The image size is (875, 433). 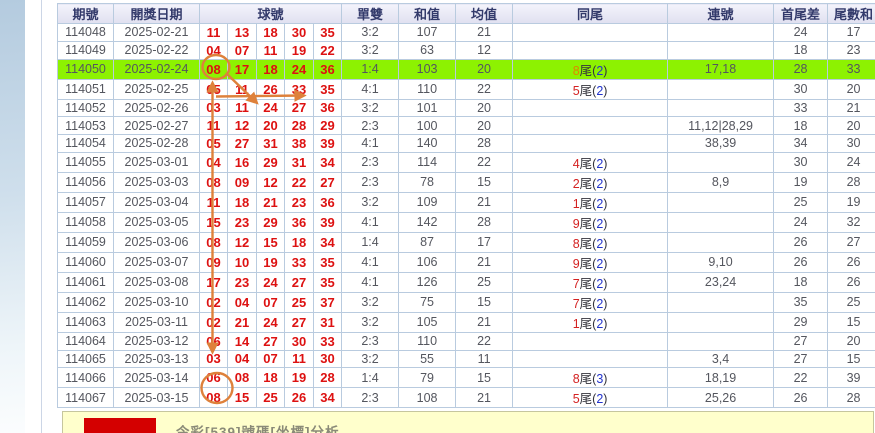 I want to click on same-tail-cell: 8尾(3), so click(x=590, y=378).